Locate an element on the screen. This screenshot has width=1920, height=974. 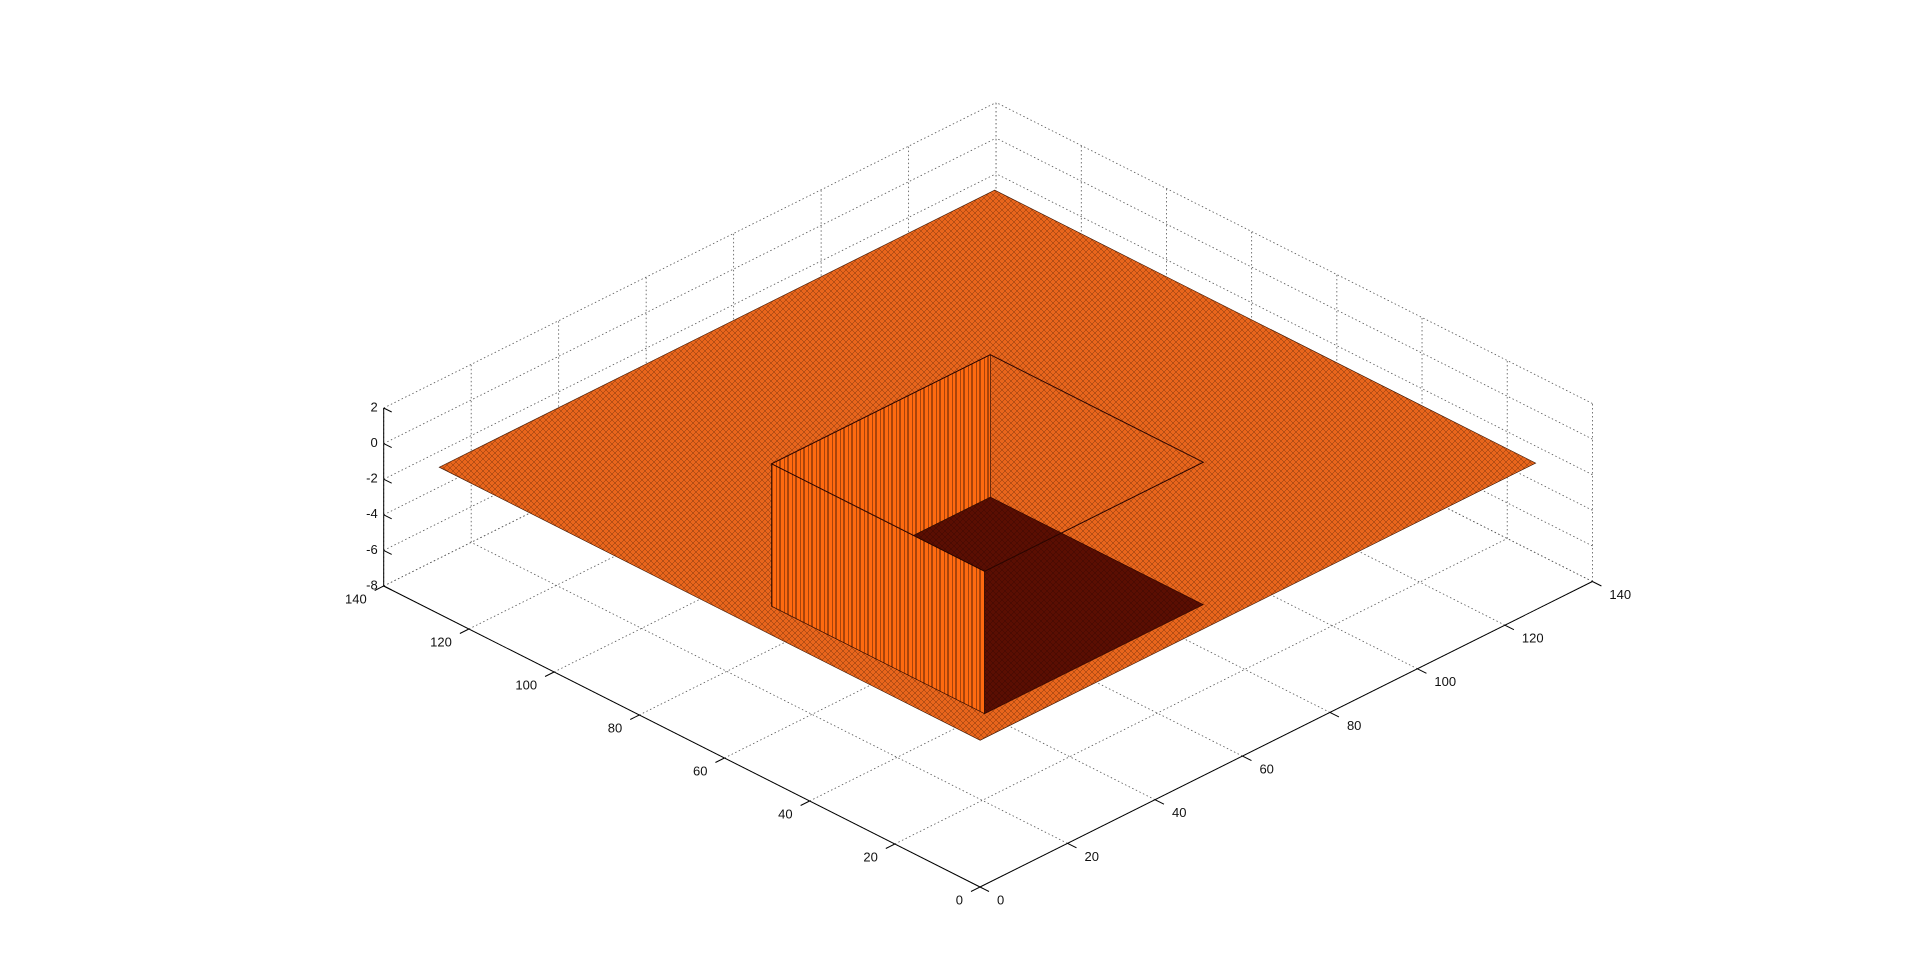
x-tick-label: 100 is located at coordinates (1445, 681).